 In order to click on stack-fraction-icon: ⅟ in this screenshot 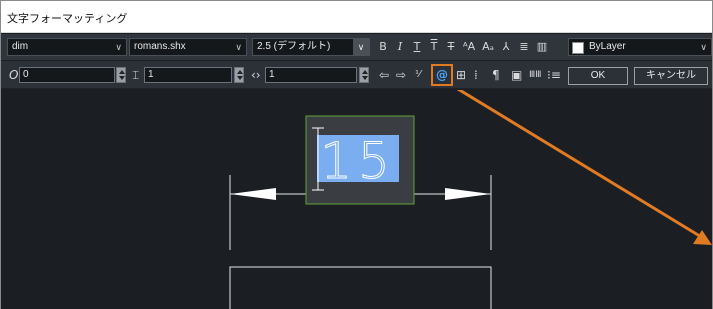, I will do `click(418, 75)`.